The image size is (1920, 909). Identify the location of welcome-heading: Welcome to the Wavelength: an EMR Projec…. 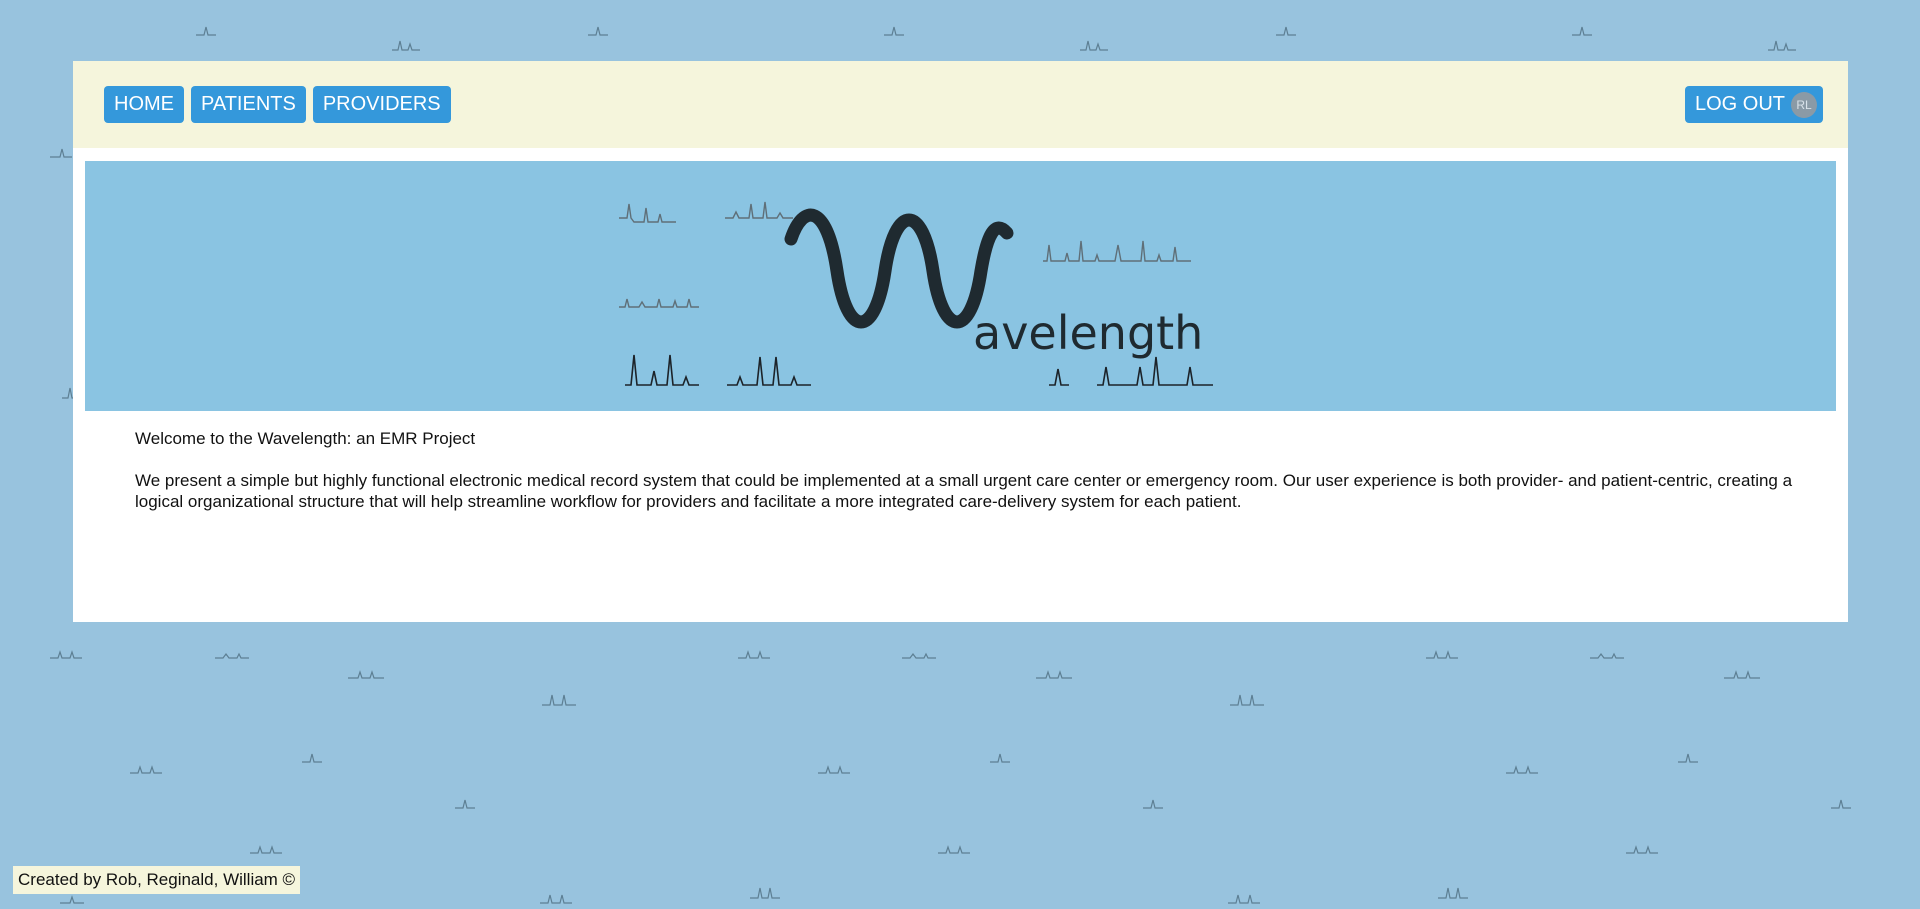
(305, 438).